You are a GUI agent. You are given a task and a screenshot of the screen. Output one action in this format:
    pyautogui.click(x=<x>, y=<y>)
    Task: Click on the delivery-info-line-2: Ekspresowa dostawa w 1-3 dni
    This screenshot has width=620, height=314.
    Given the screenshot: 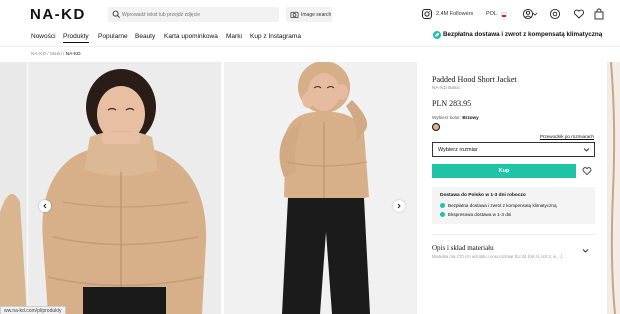 What is the action you would take?
    pyautogui.click(x=476, y=215)
    